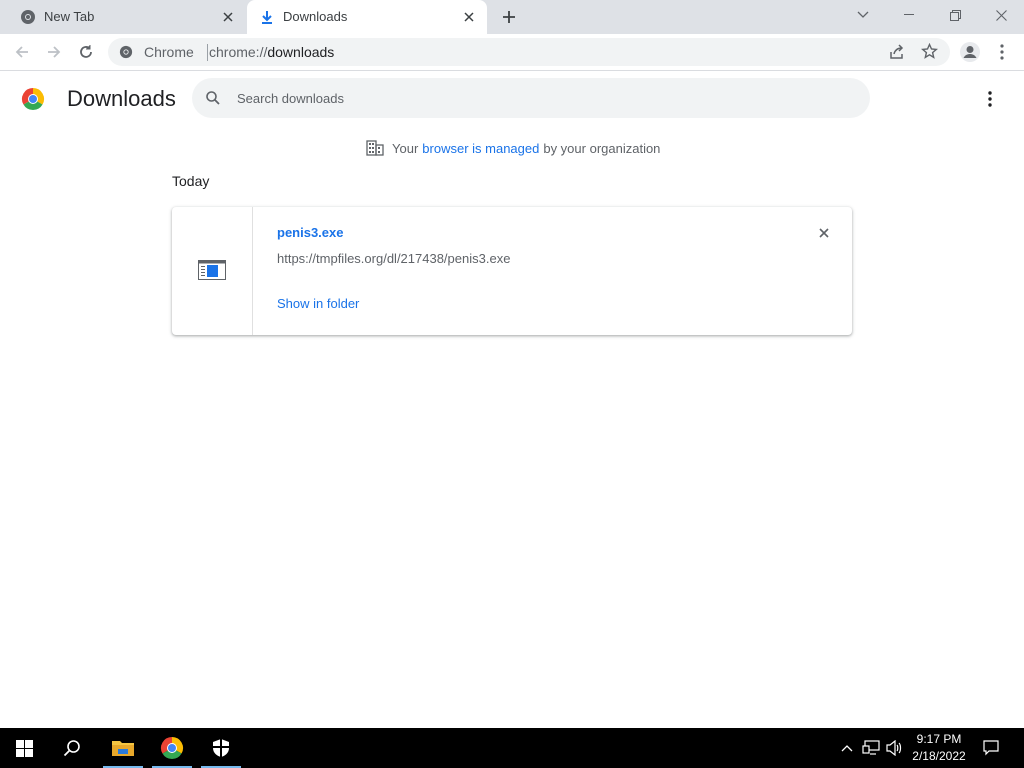 Image resolution: width=1024 pixels, height=768 pixels. Describe the element at coordinates (207, 52) in the screenshot. I see `omnibox-divider` at that location.